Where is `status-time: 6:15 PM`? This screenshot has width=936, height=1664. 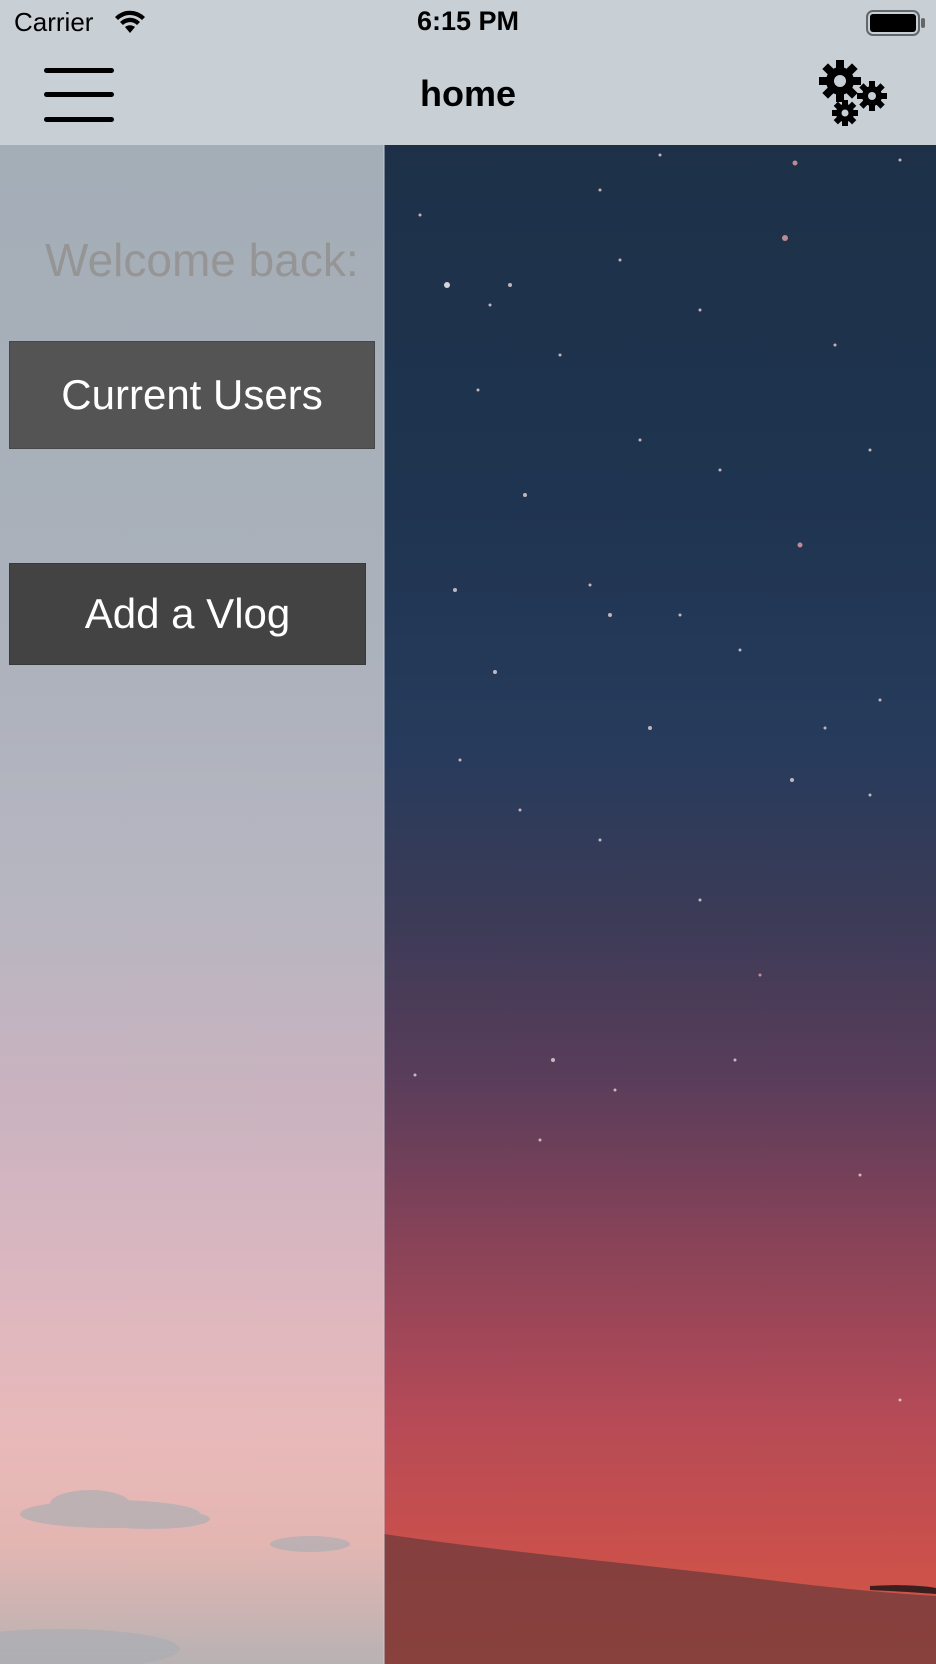 status-time: 6:15 PM is located at coordinates (468, 21).